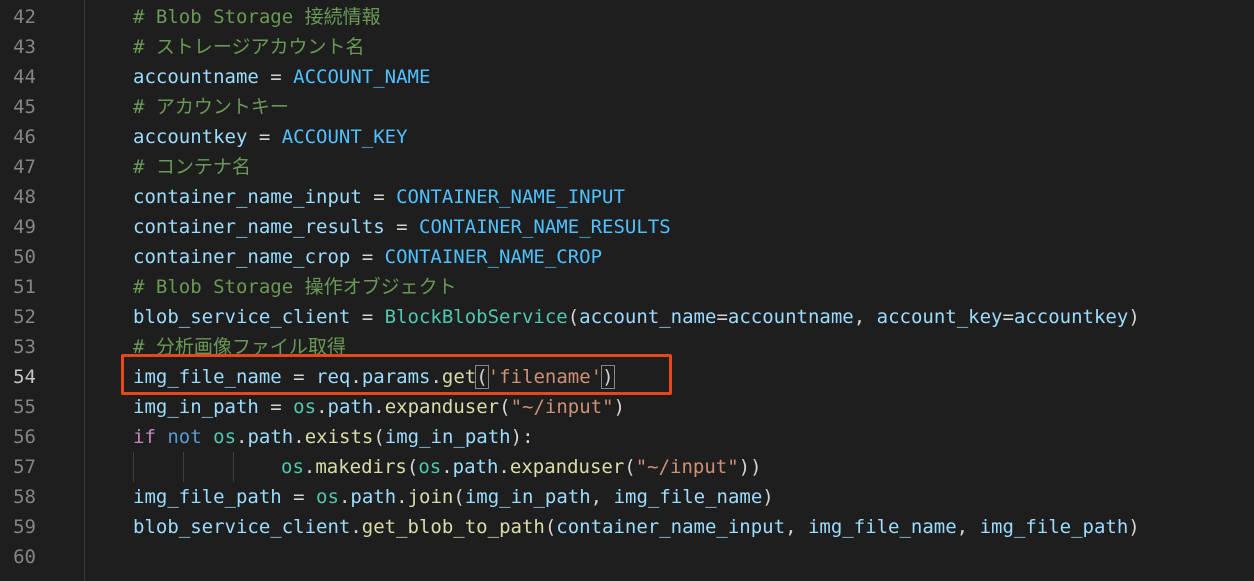  Describe the element at coordinates (510, 197) in the screenshot. I see `code-token: CONTAINER_NAME_INPUT` at that location.